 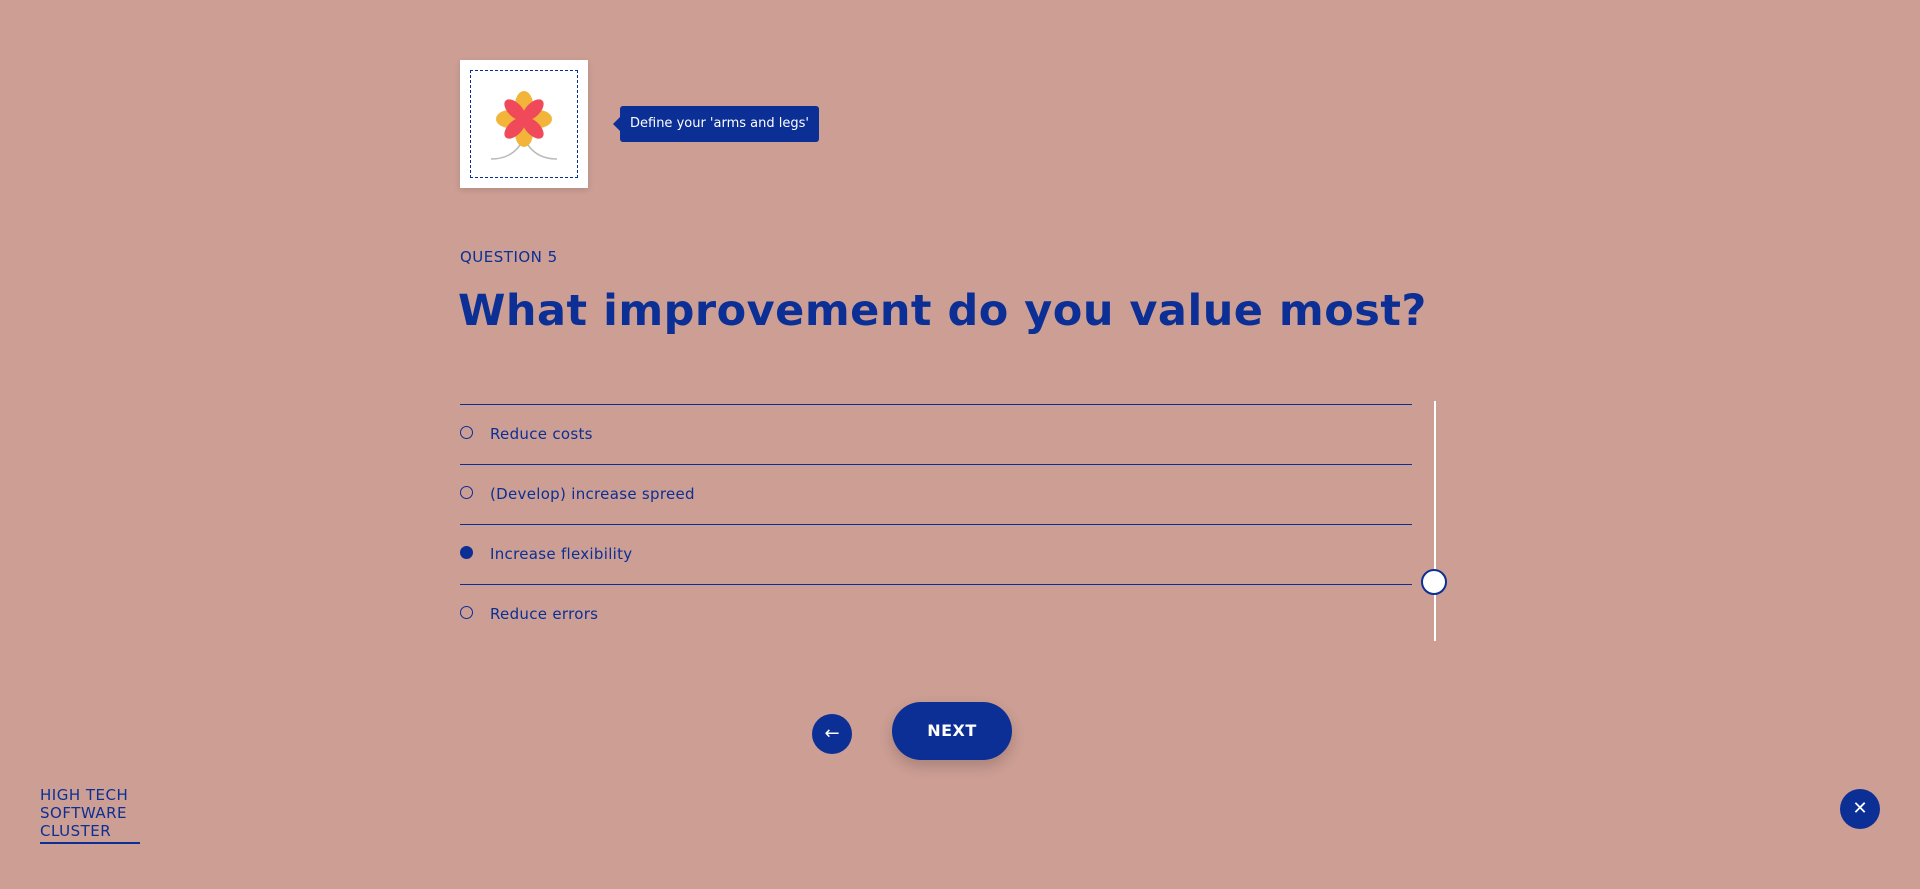 I want to click on progress-thumb, so click(x=1434, y=582).